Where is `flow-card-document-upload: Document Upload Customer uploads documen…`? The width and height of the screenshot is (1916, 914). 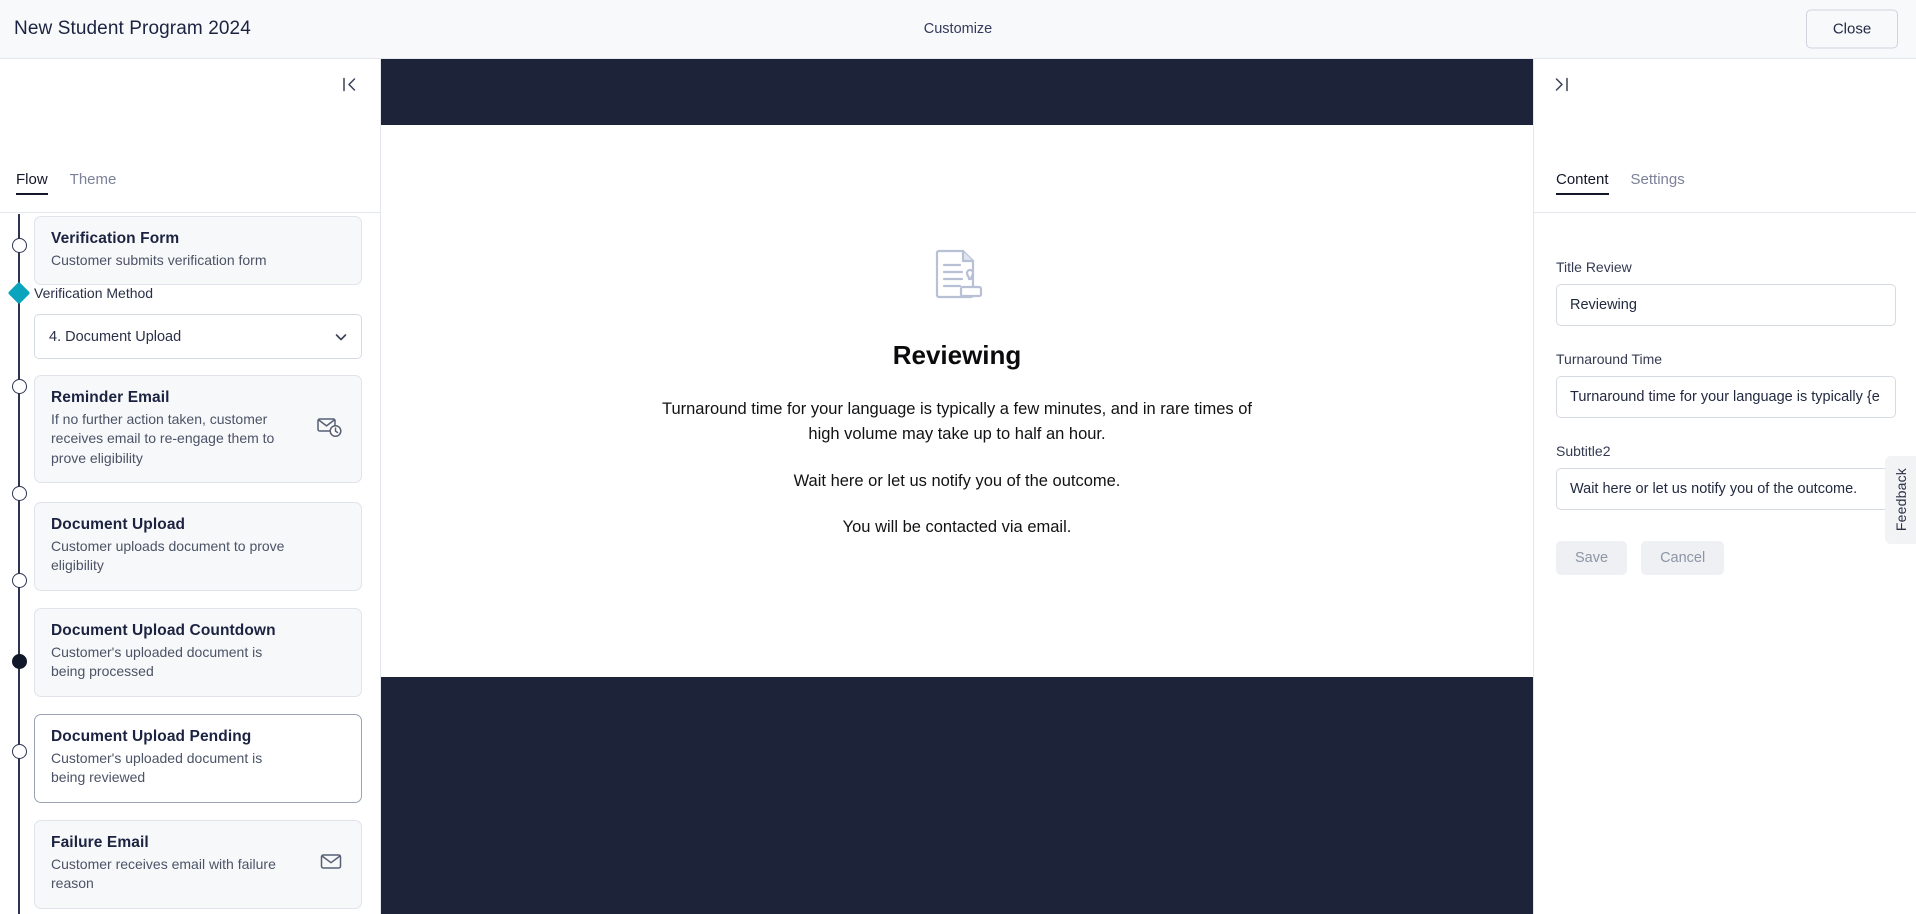
flow-card-document-upload: Document Upload Customer uploads documen… is located at coordinates (198, 546).